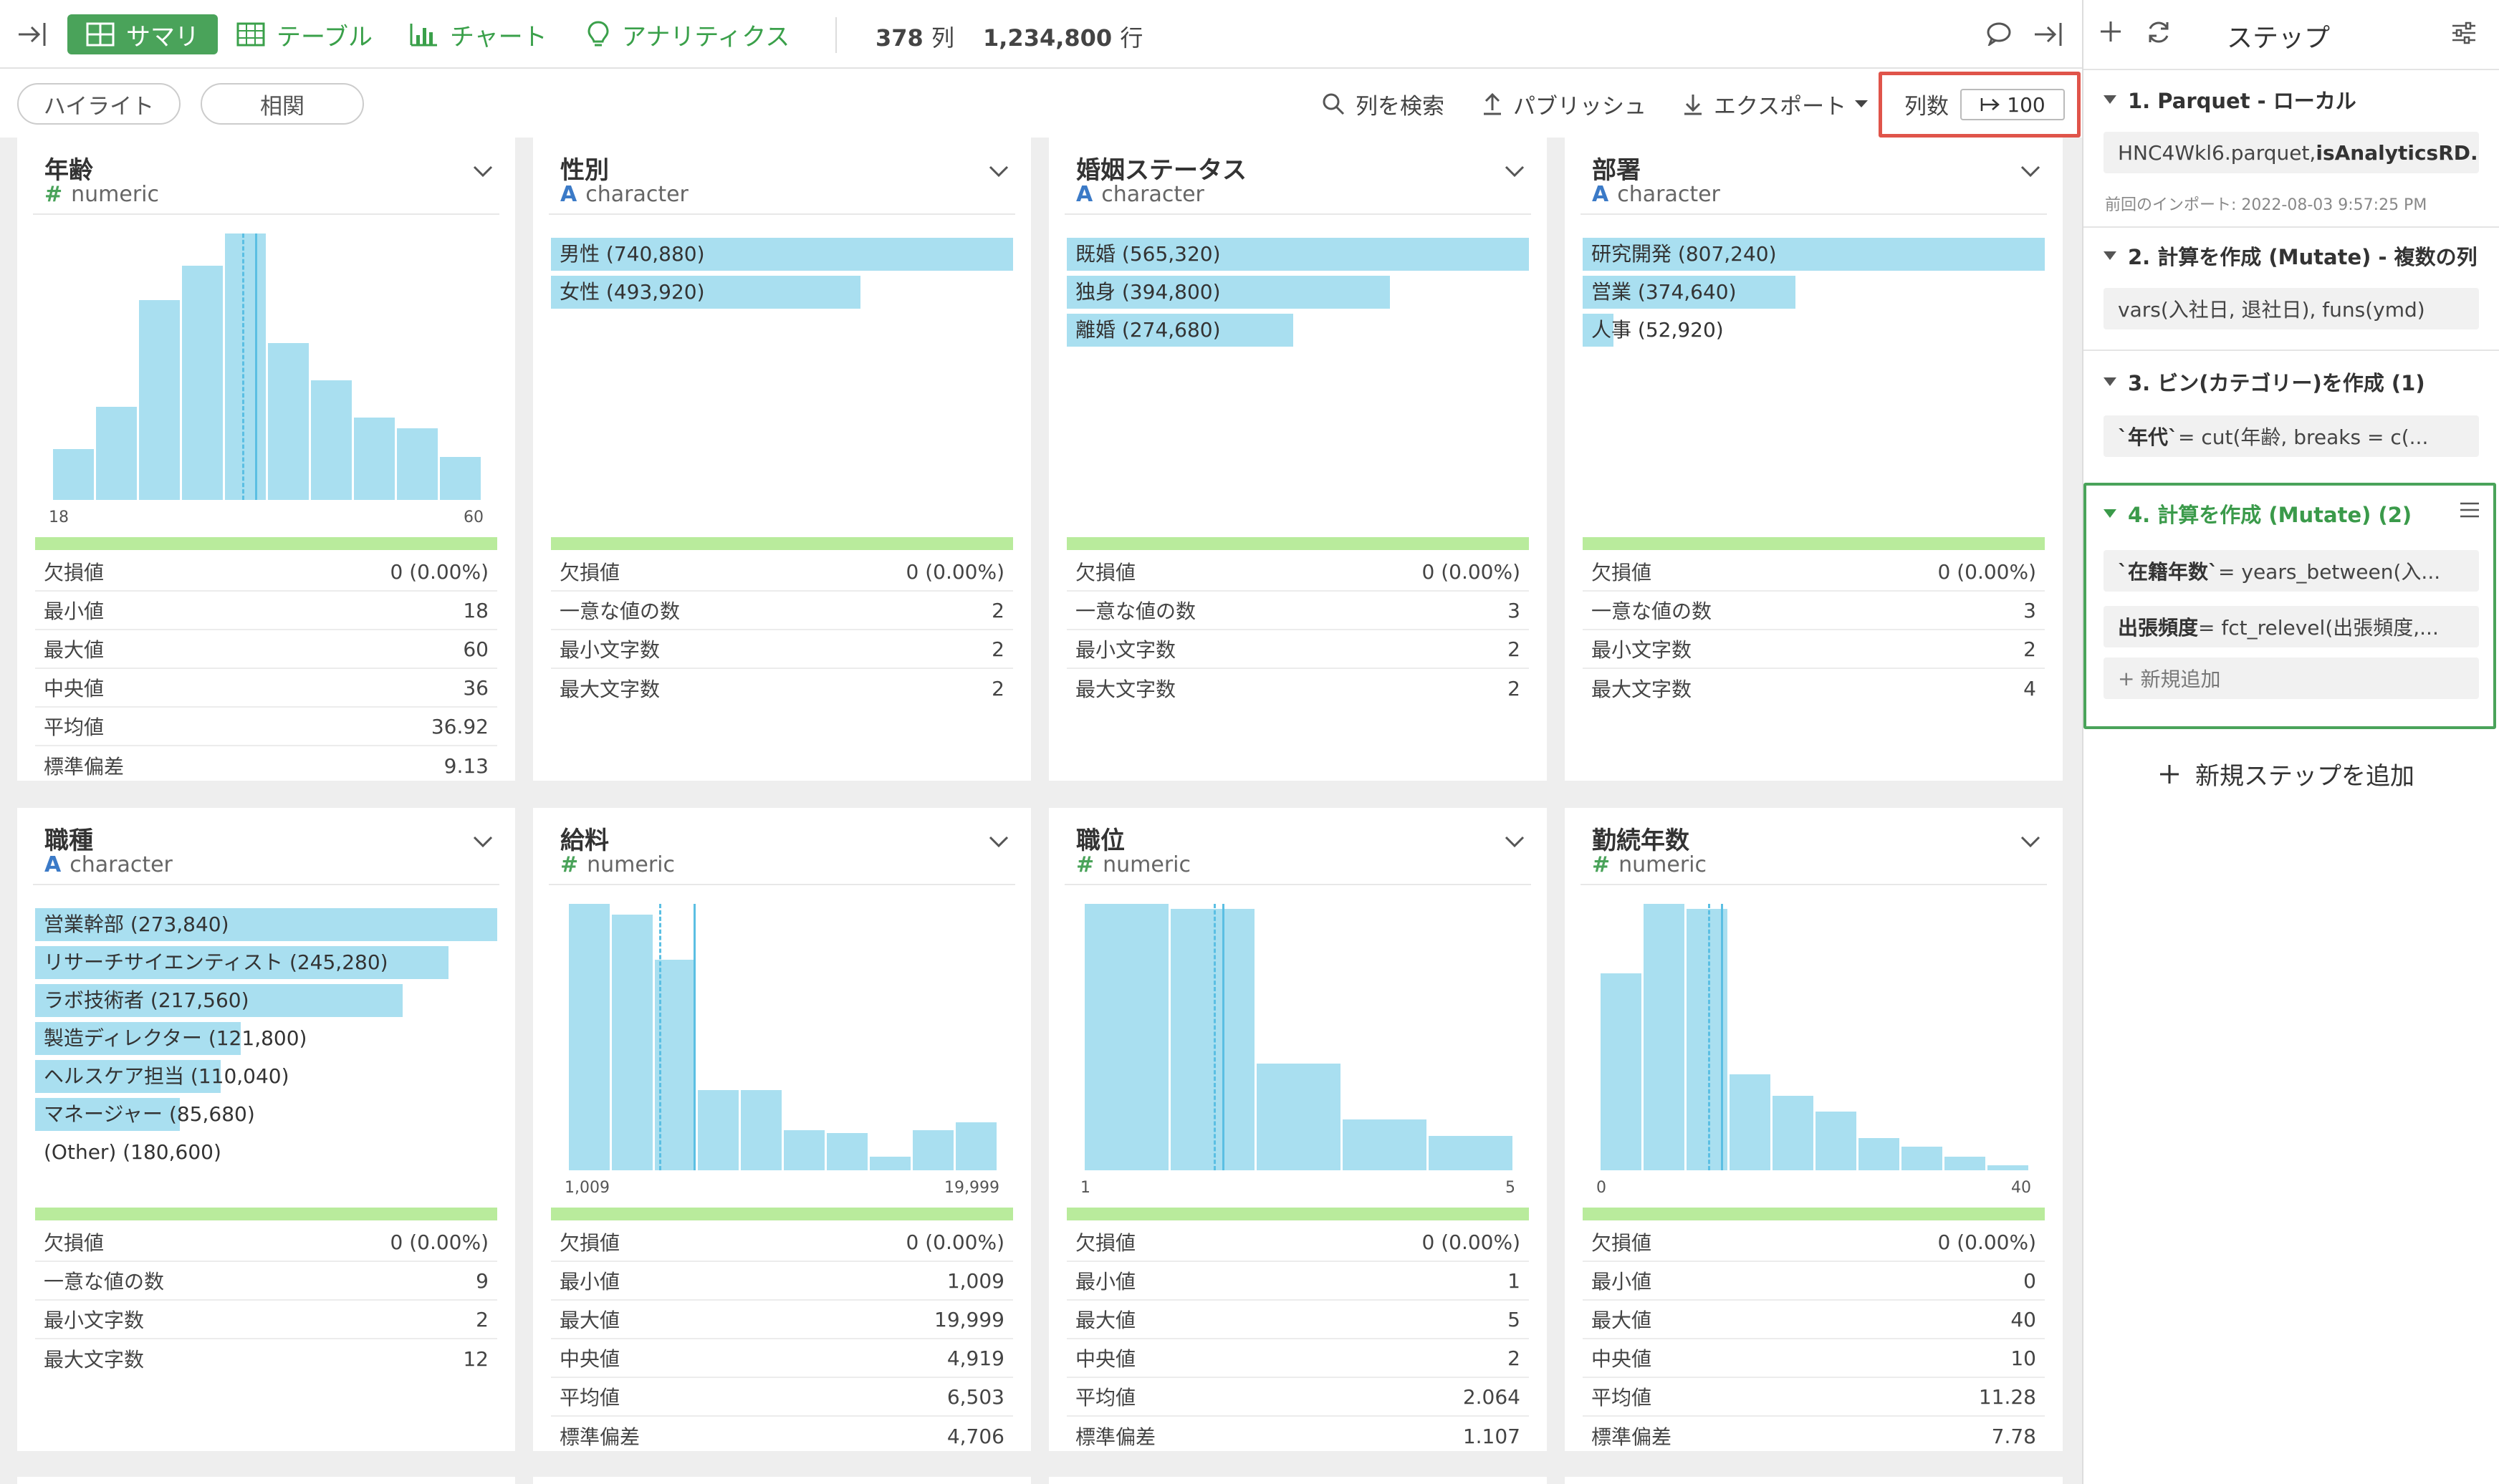 Image resolution: width=2499 pixels, height=1484 pixels. I want to click on stat-label: 最小値, so click(1621, 1281).